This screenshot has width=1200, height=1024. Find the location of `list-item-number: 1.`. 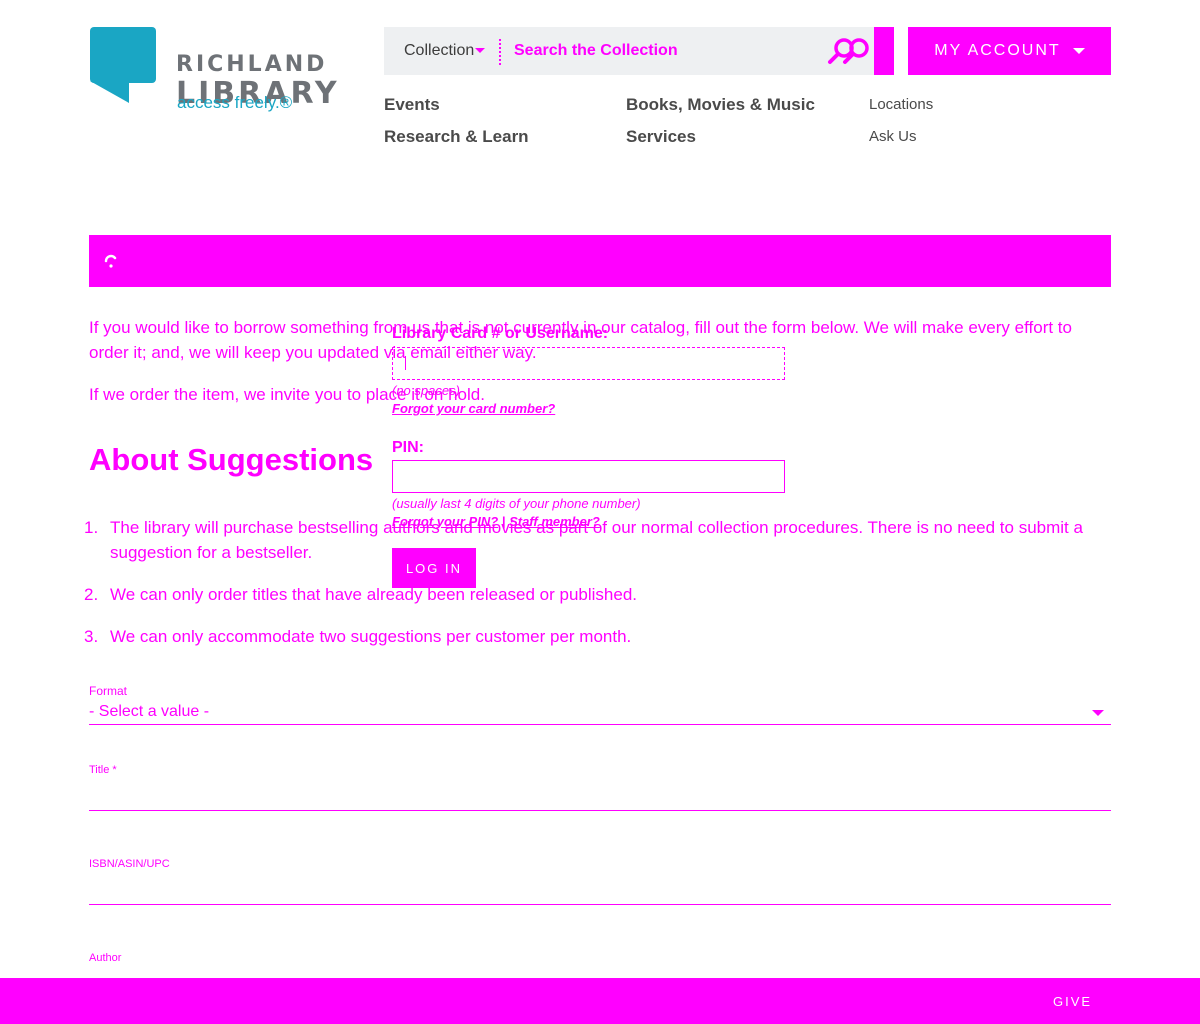

list-item-number: 1. is located at coordinates (91, 527).